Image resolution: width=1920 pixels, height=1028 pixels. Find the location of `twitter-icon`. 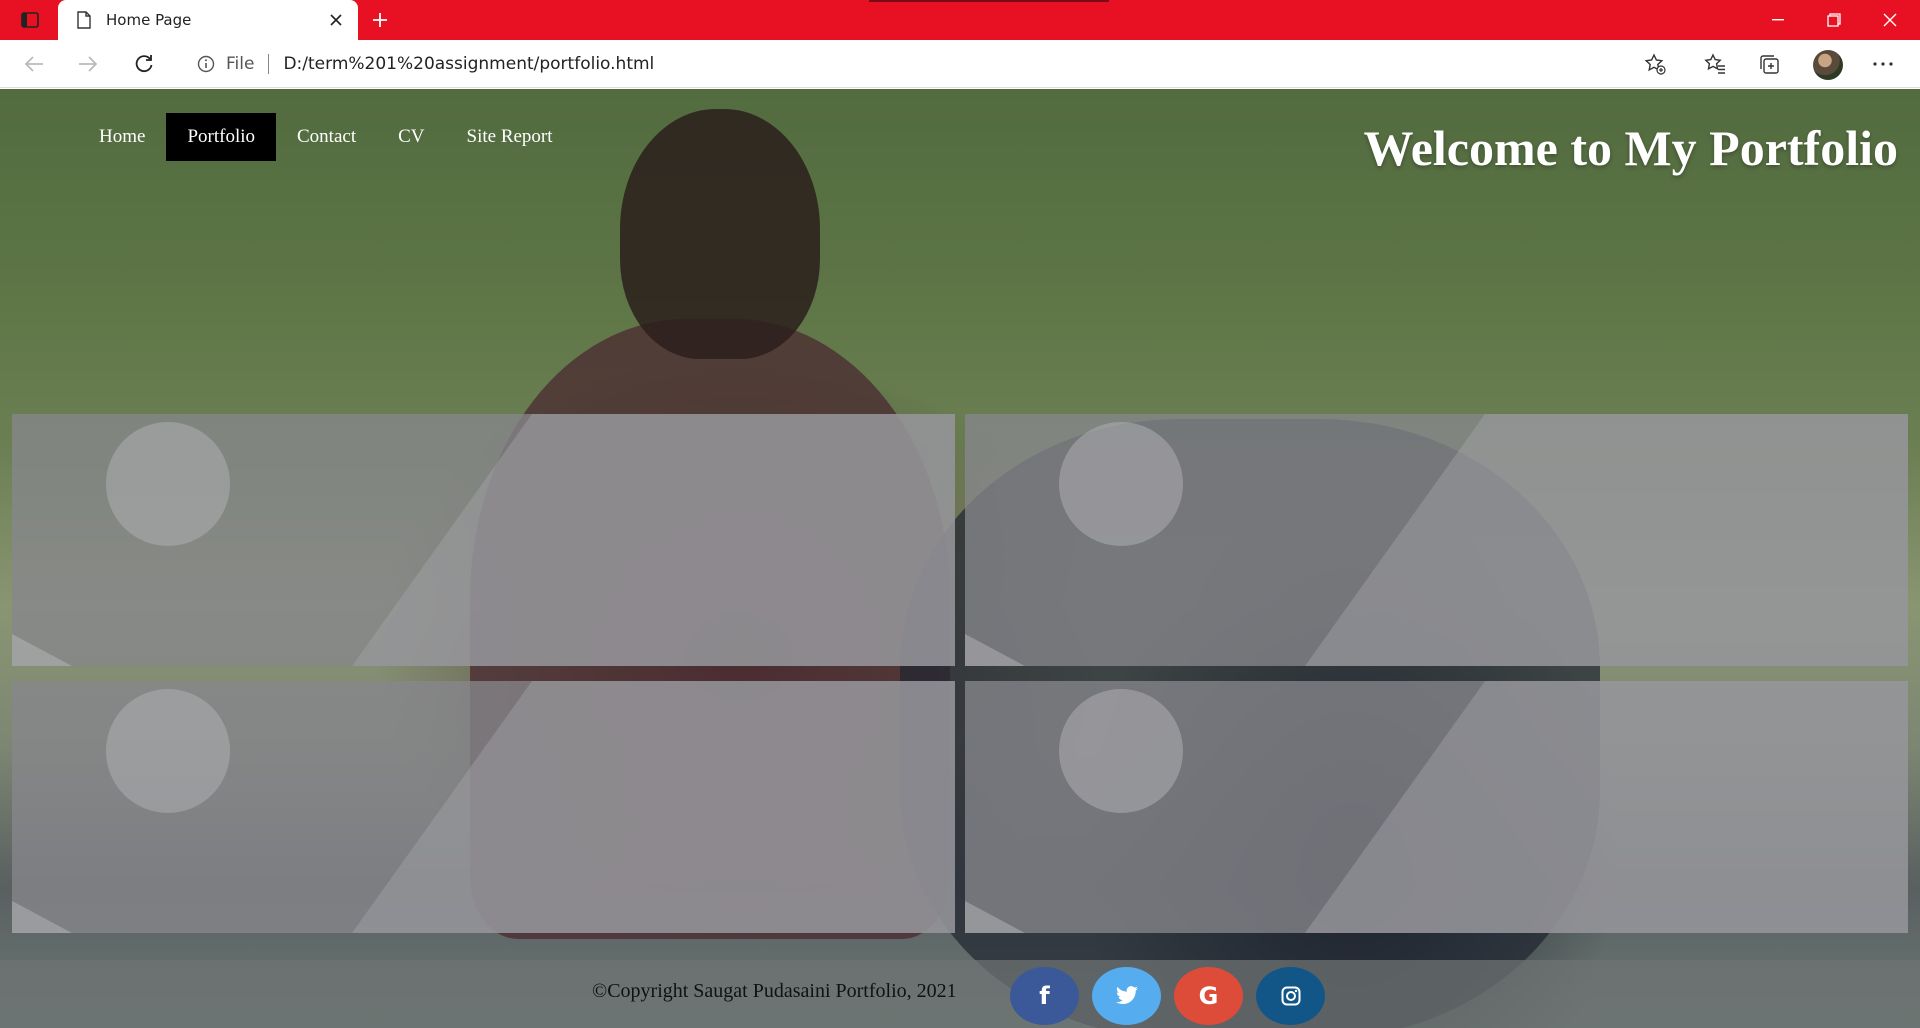

twitter-icon is located at coordinates (1126, 995).